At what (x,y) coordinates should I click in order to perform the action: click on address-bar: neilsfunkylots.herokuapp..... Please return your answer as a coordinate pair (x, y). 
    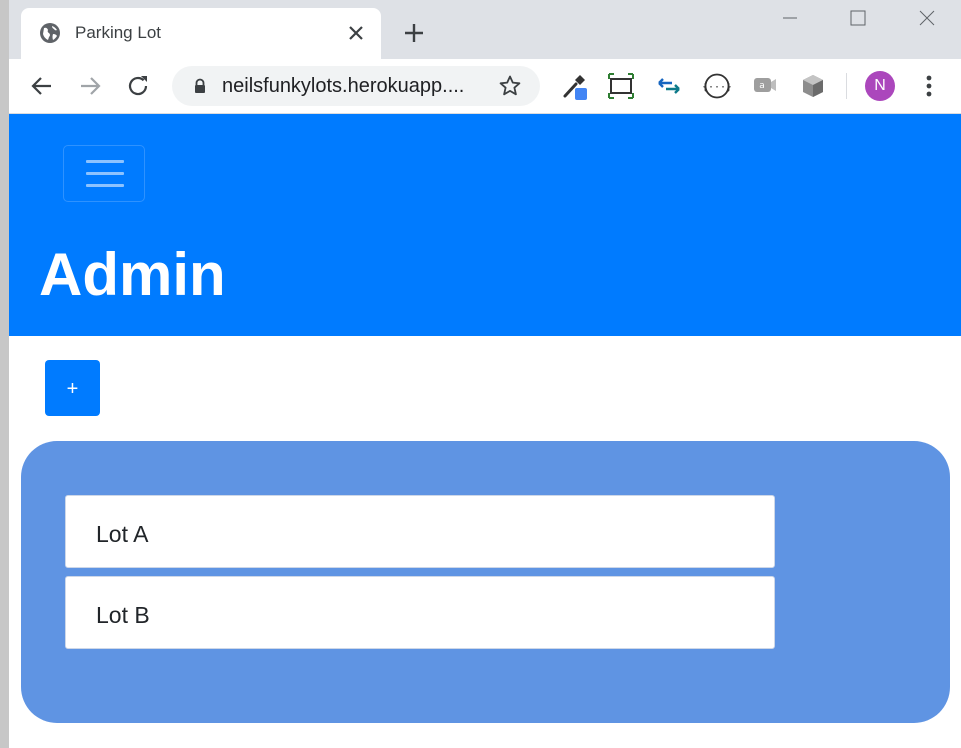
    Looking at the image, I should click on (356, 86).